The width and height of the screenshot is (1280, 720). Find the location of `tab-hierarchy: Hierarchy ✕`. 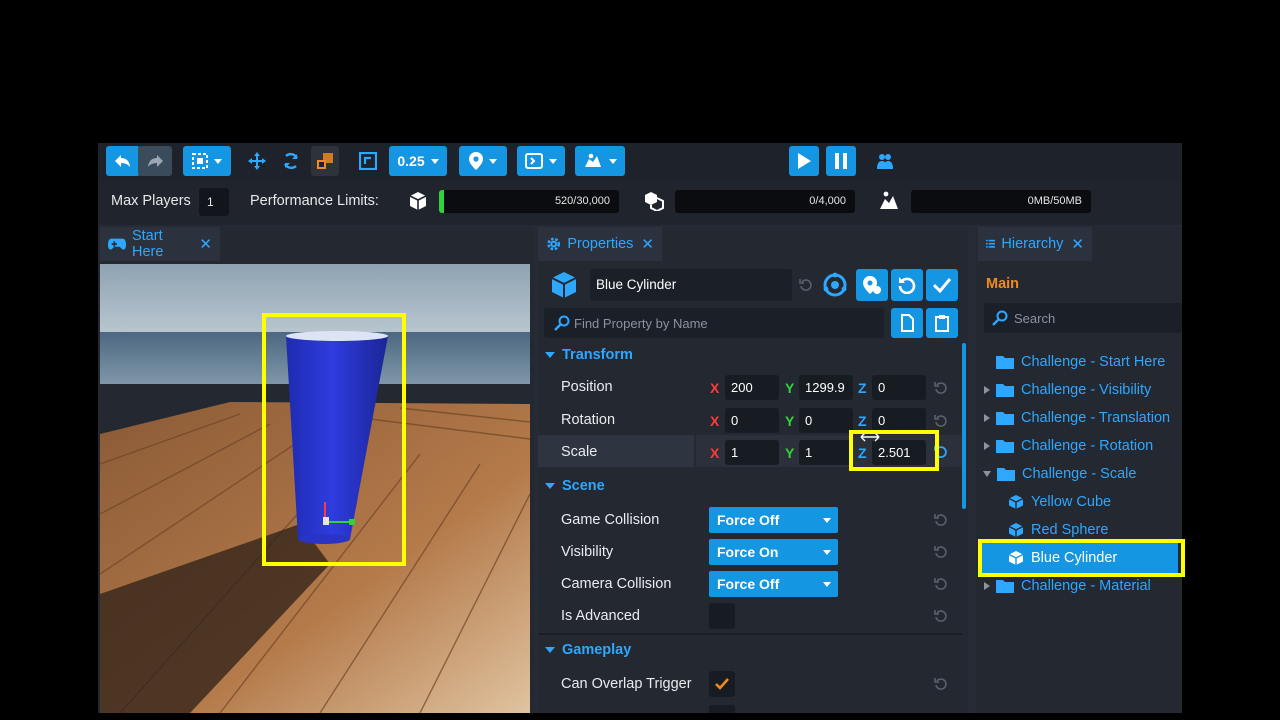

tab-hierarchy: Hierarchy ✕ is located at coordinates (1035, 244).